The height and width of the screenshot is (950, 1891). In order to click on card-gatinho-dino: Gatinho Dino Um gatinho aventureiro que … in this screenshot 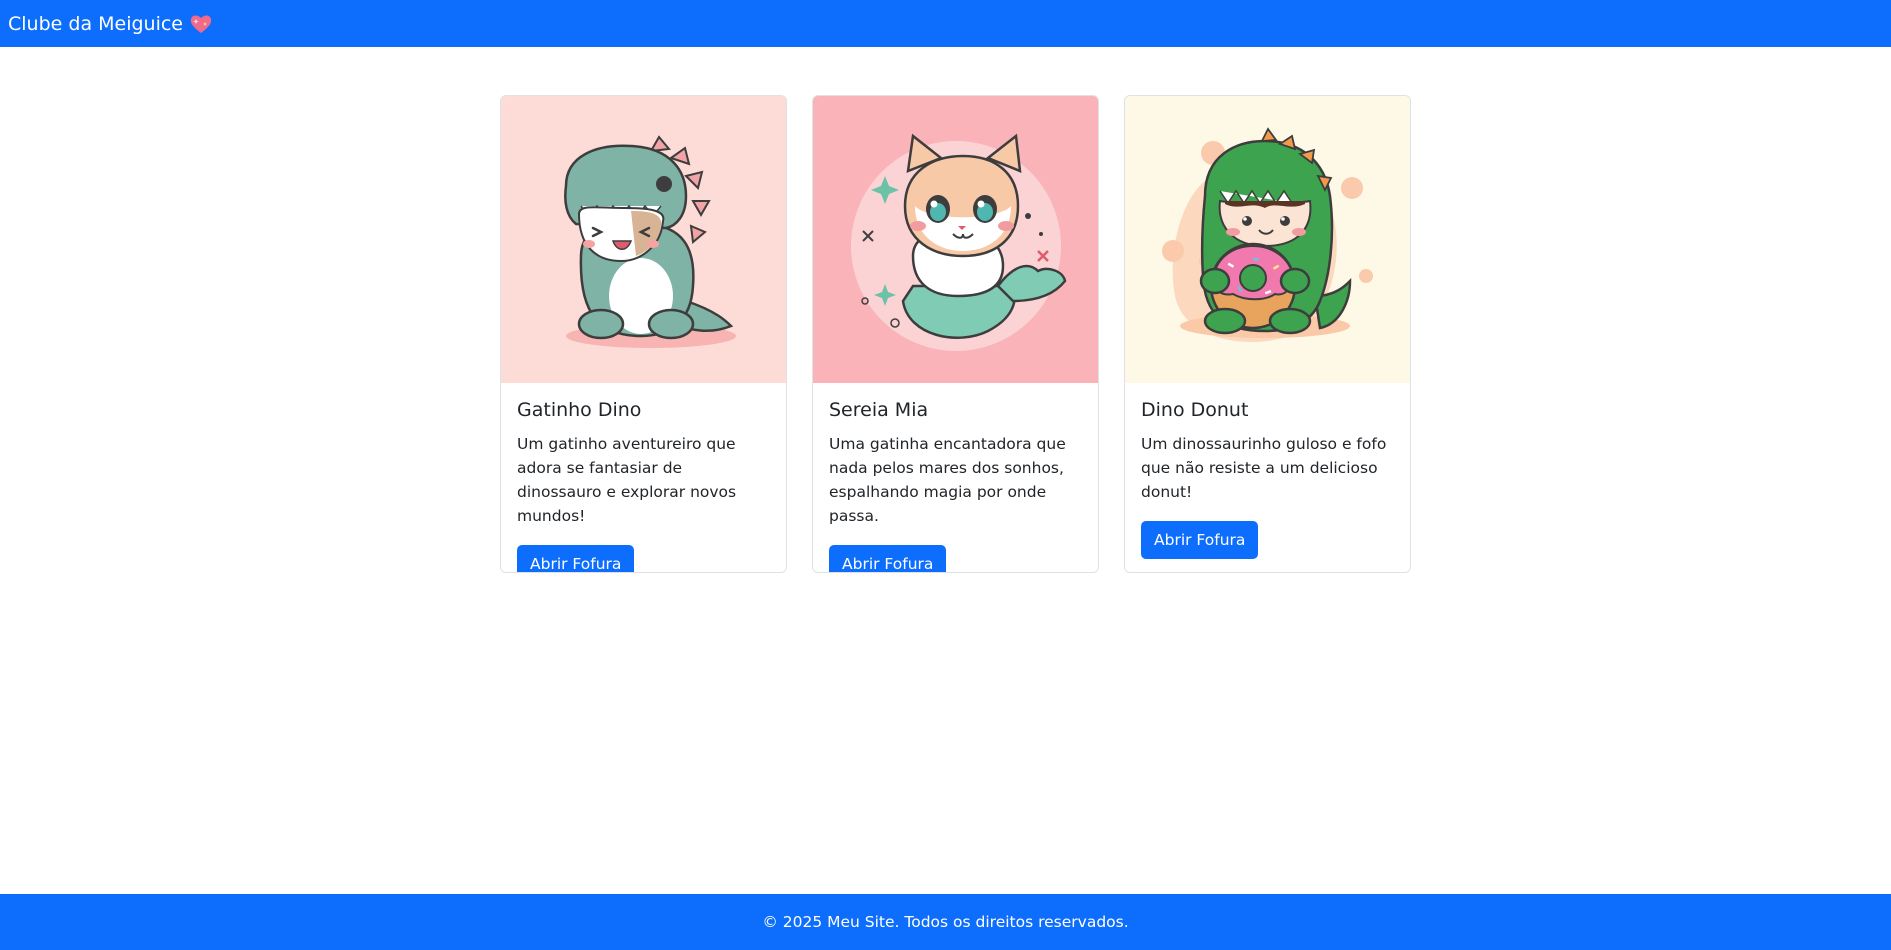, I will do `click(643, 334)`.